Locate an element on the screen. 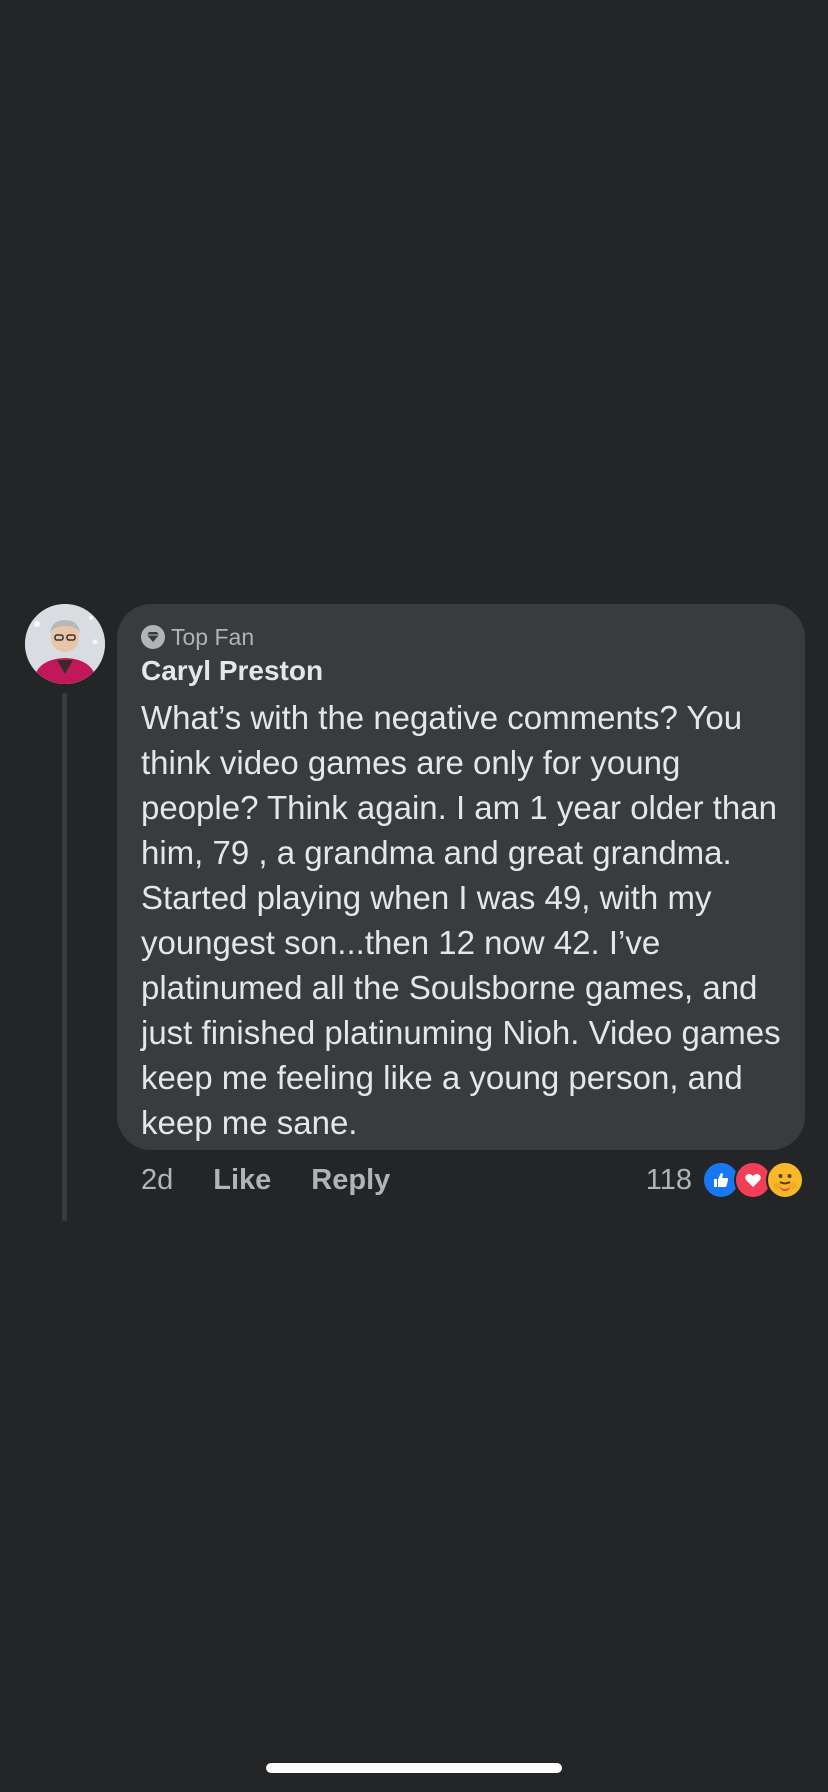 The height and width of the screenshot is (1792, 828). badge-label: Top Fan is located at coordinates (213, 636).